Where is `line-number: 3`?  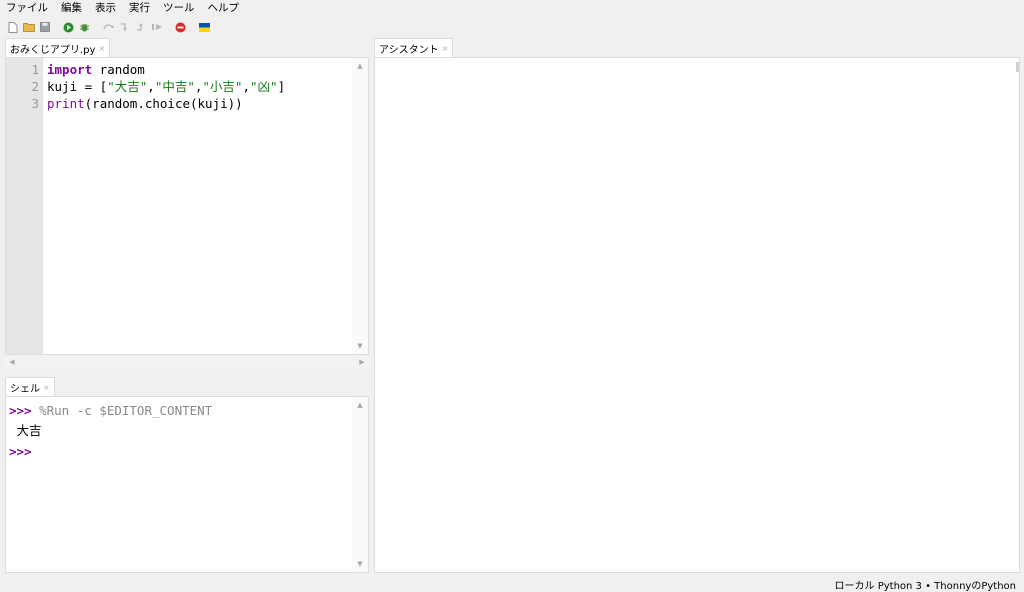 line-number: 3 is located at coordinates (35, 103).